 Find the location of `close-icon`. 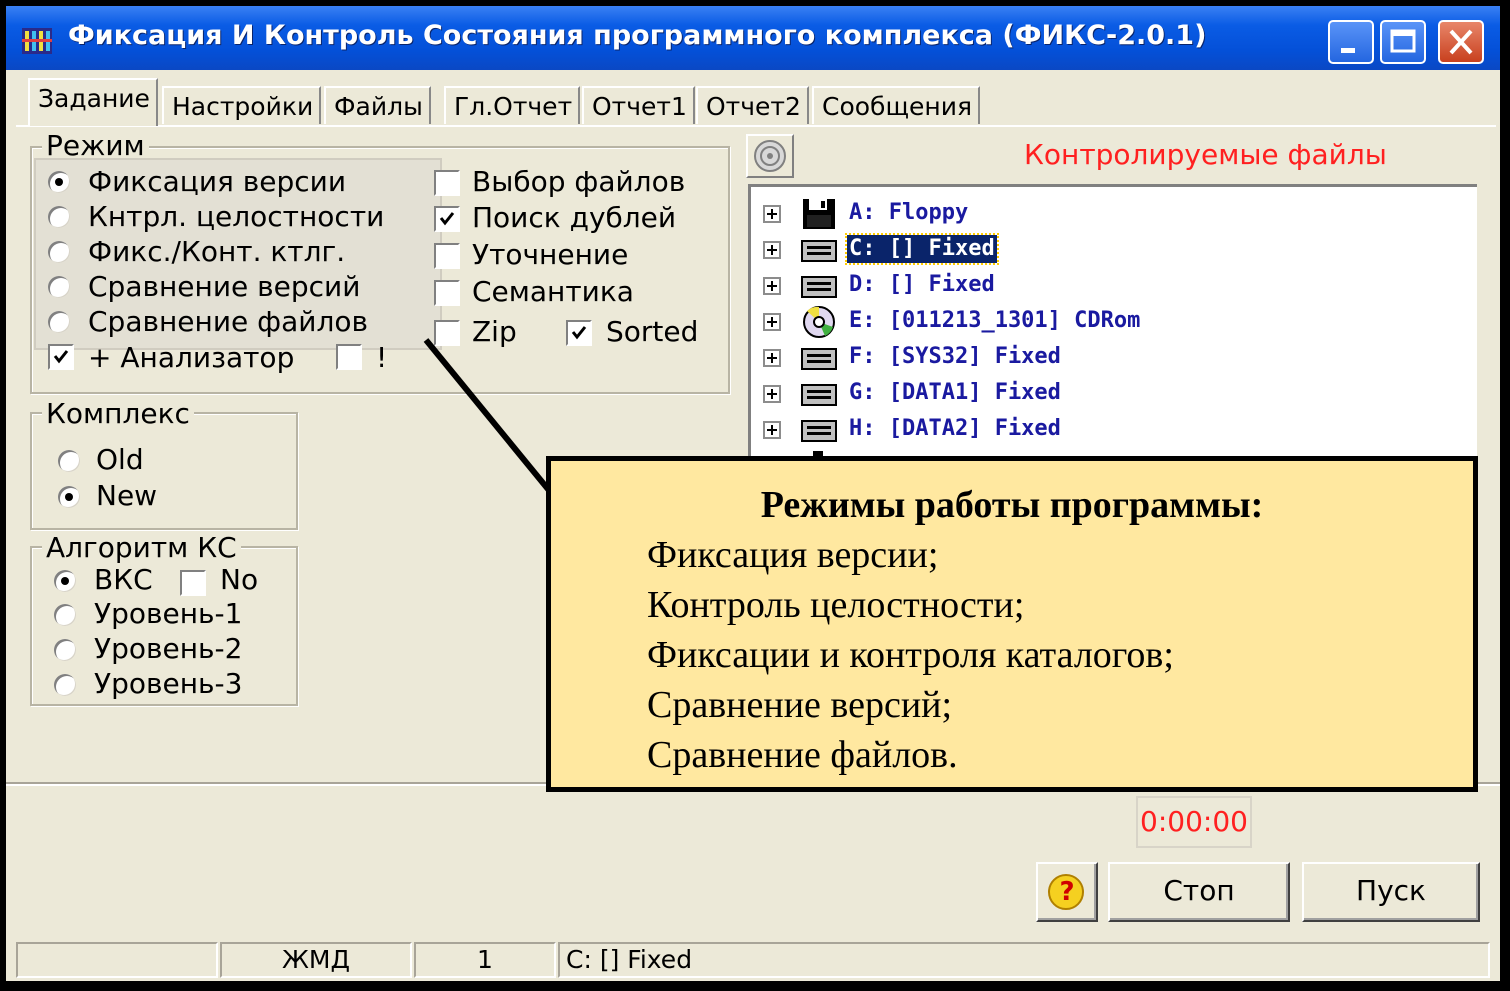

close-icon is located at coordinates (1461, 42).